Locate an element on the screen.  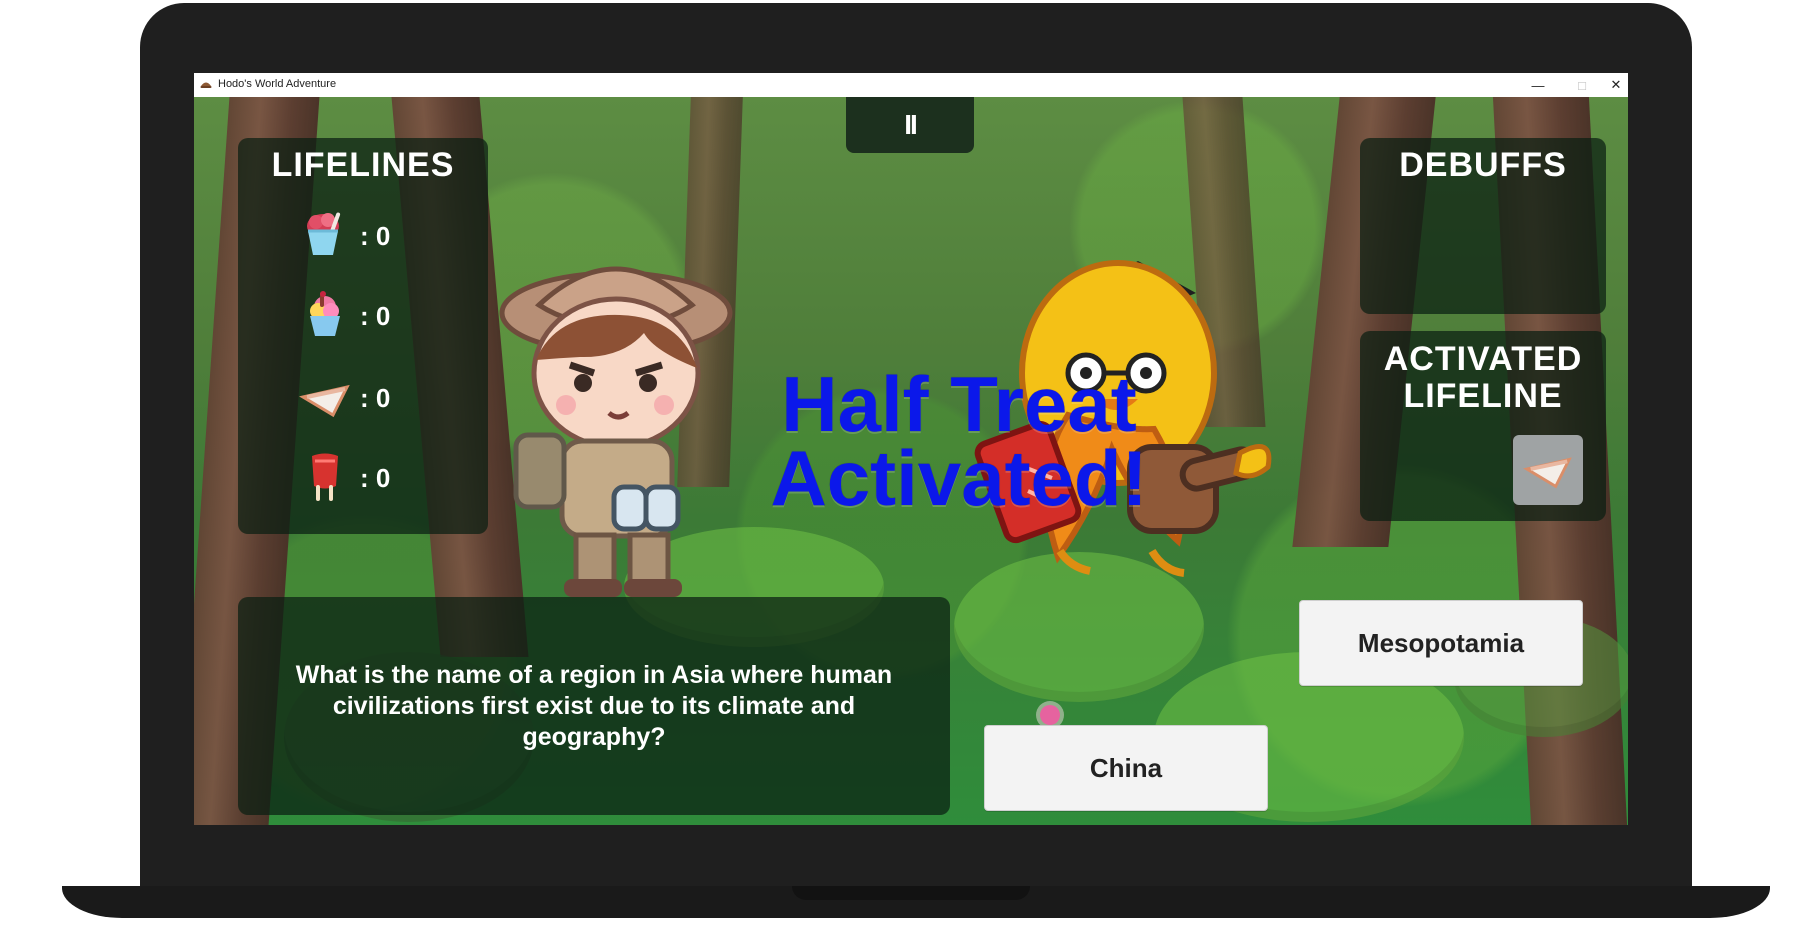
popsicle-icon is located at coordinates (325, 477).